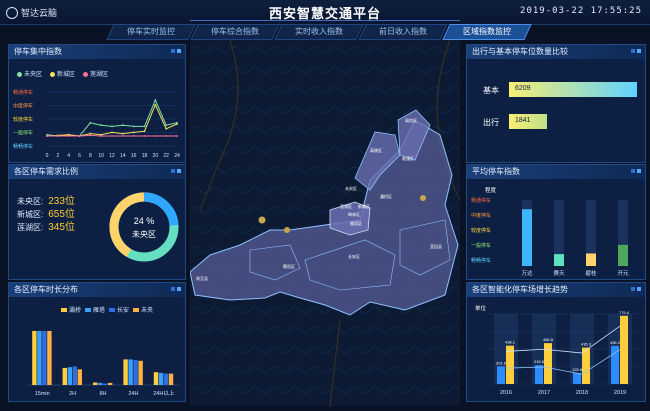 Image resolution: width=650 pixels, height=411 pixels. I want to click on legend-item: 未央区, so click(29, 73).